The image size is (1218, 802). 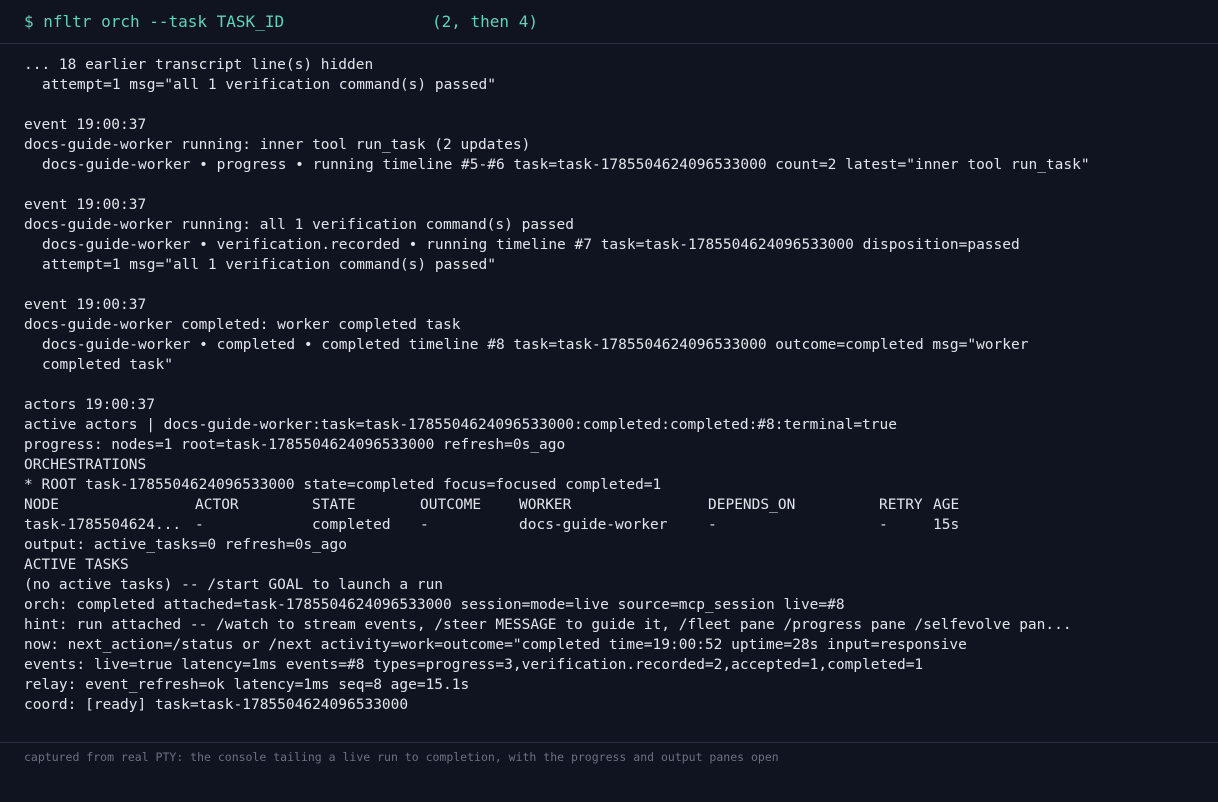 What do you see at coordinates (199, 525) in the screenshot?
I see `cell-actor: -` at bounding box center [199, 525].